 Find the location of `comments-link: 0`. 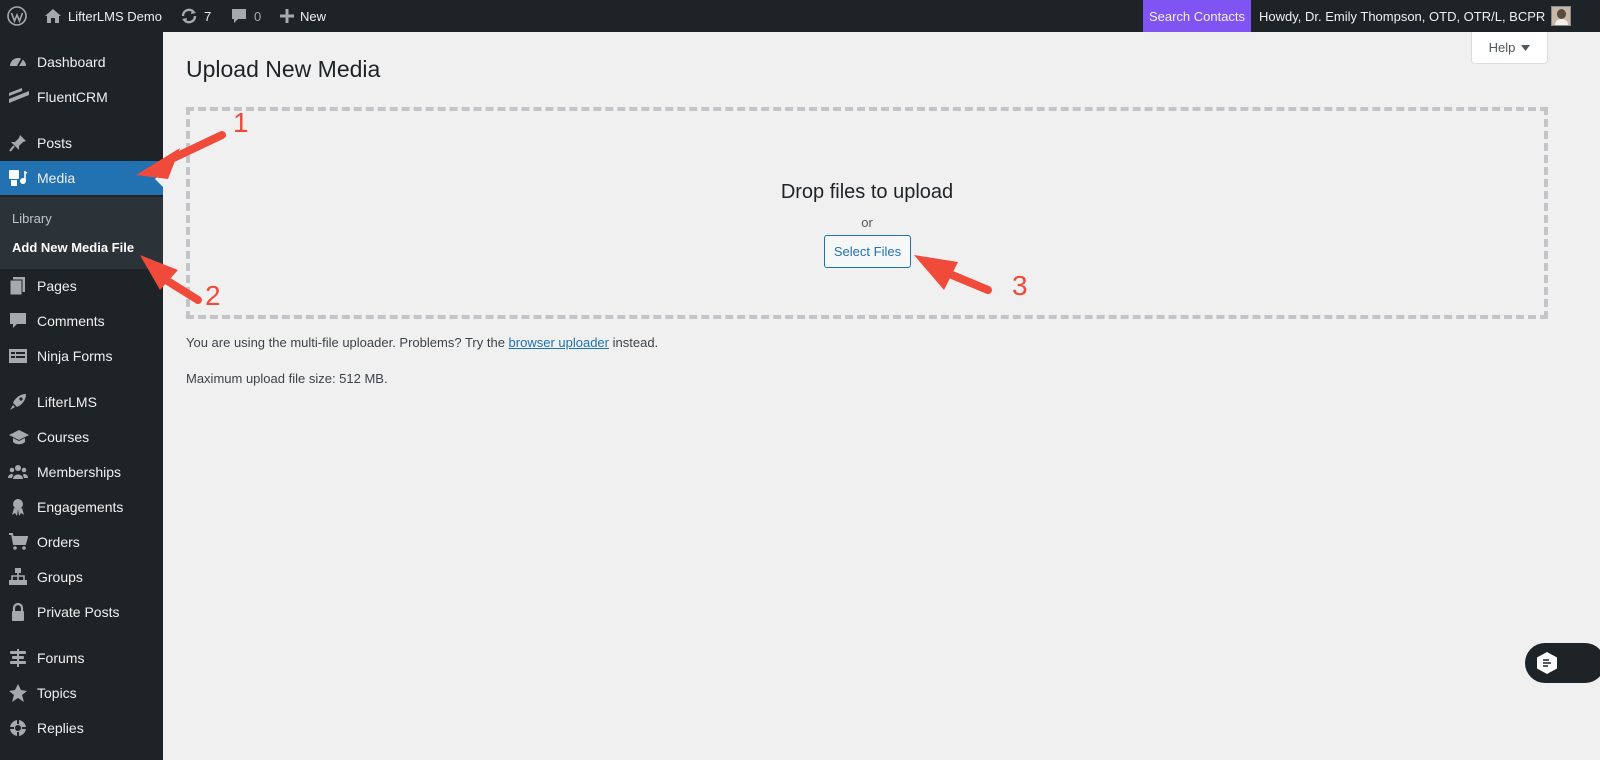

comments-link: 0 is located at coordinates (245, 16).